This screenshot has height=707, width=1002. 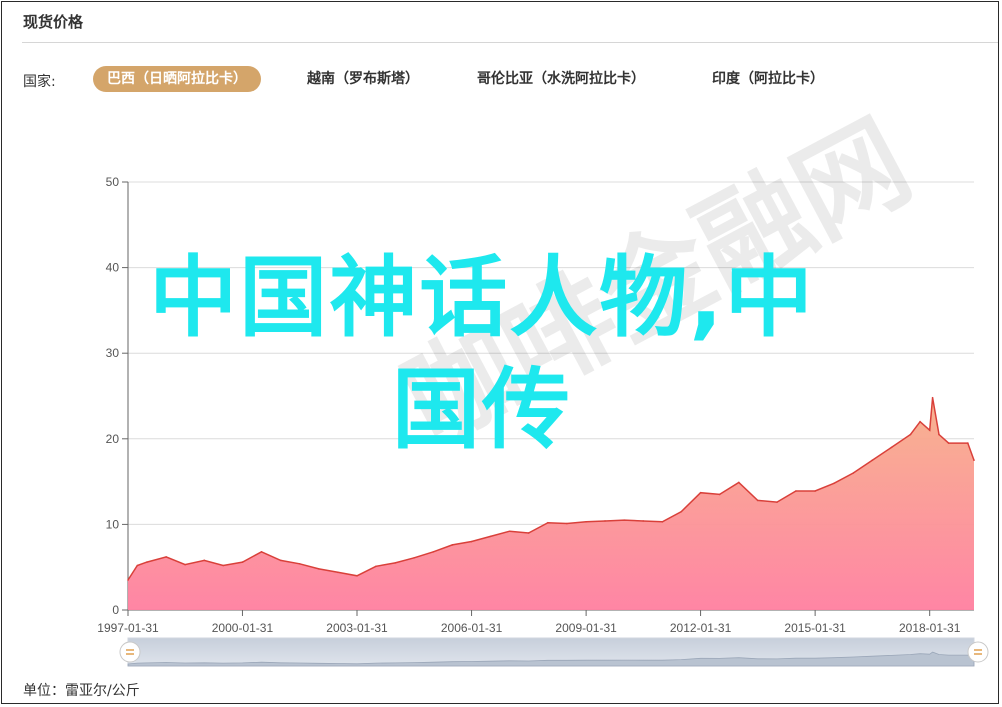 What do you see at coordinates (482, 409) in the screenshot?
I see `overlay-headline-line2: 国传` at bounding box center [482, 409].